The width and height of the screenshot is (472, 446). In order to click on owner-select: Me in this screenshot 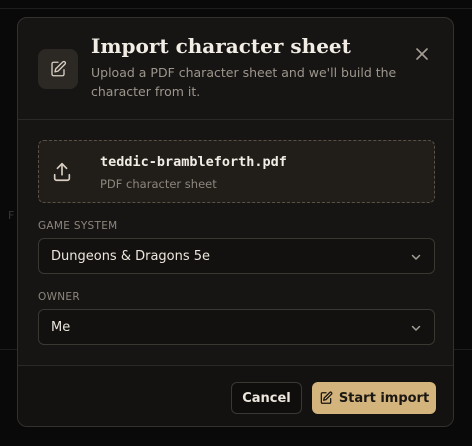, I will do `click(236, 327)`.